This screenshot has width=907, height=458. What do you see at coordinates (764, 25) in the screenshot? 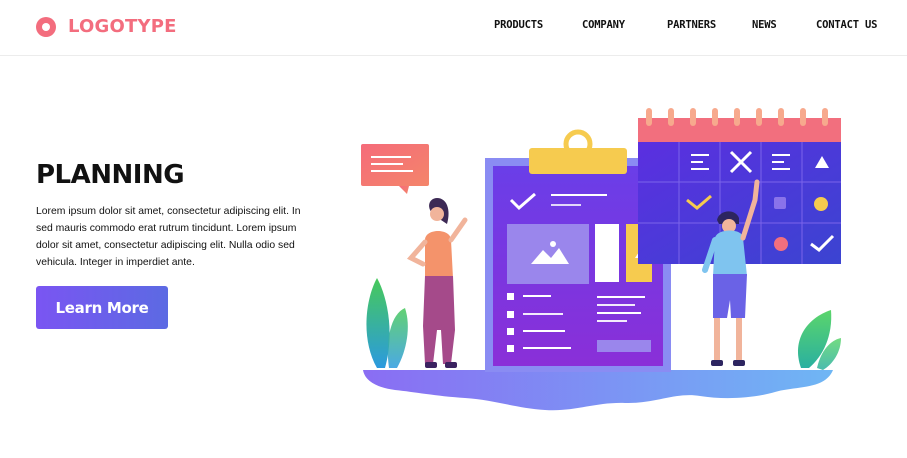
I see `nav-news: NEWS` at bounding box center [764, 25].